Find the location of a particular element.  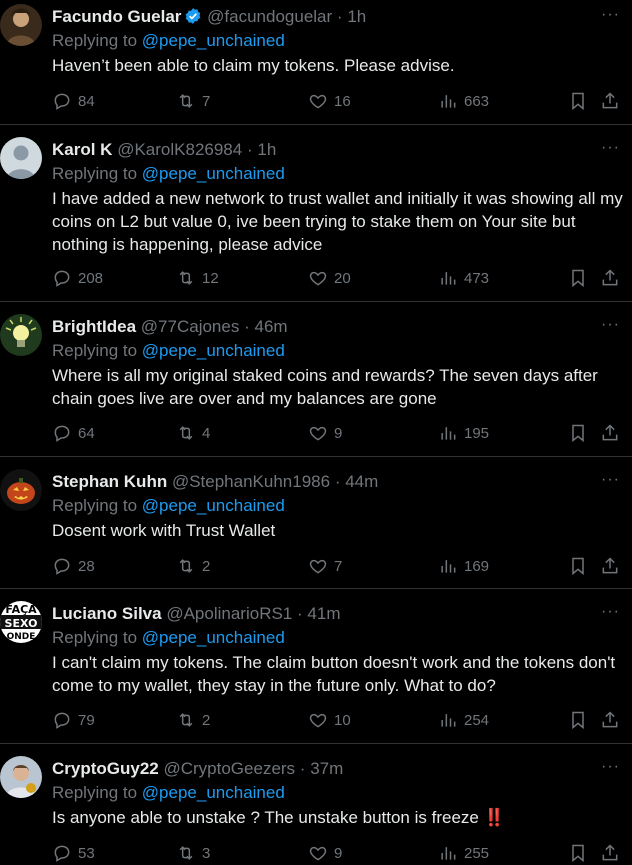

user-handle: @77Cajones is located at coordinates (190, 326).